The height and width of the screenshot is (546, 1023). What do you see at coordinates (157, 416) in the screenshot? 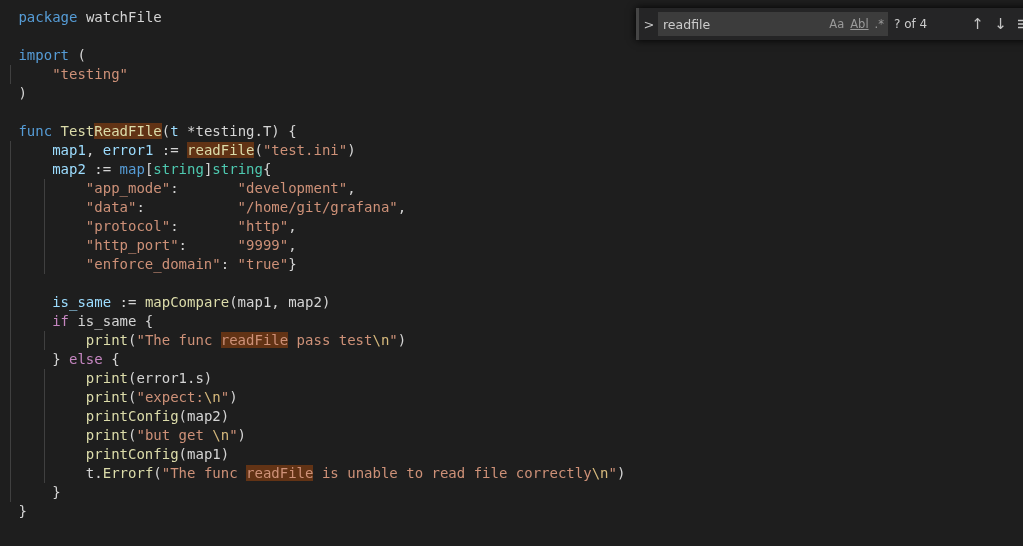
I see `code-line: printConfig(map2)` at bounding box center [157, 416].